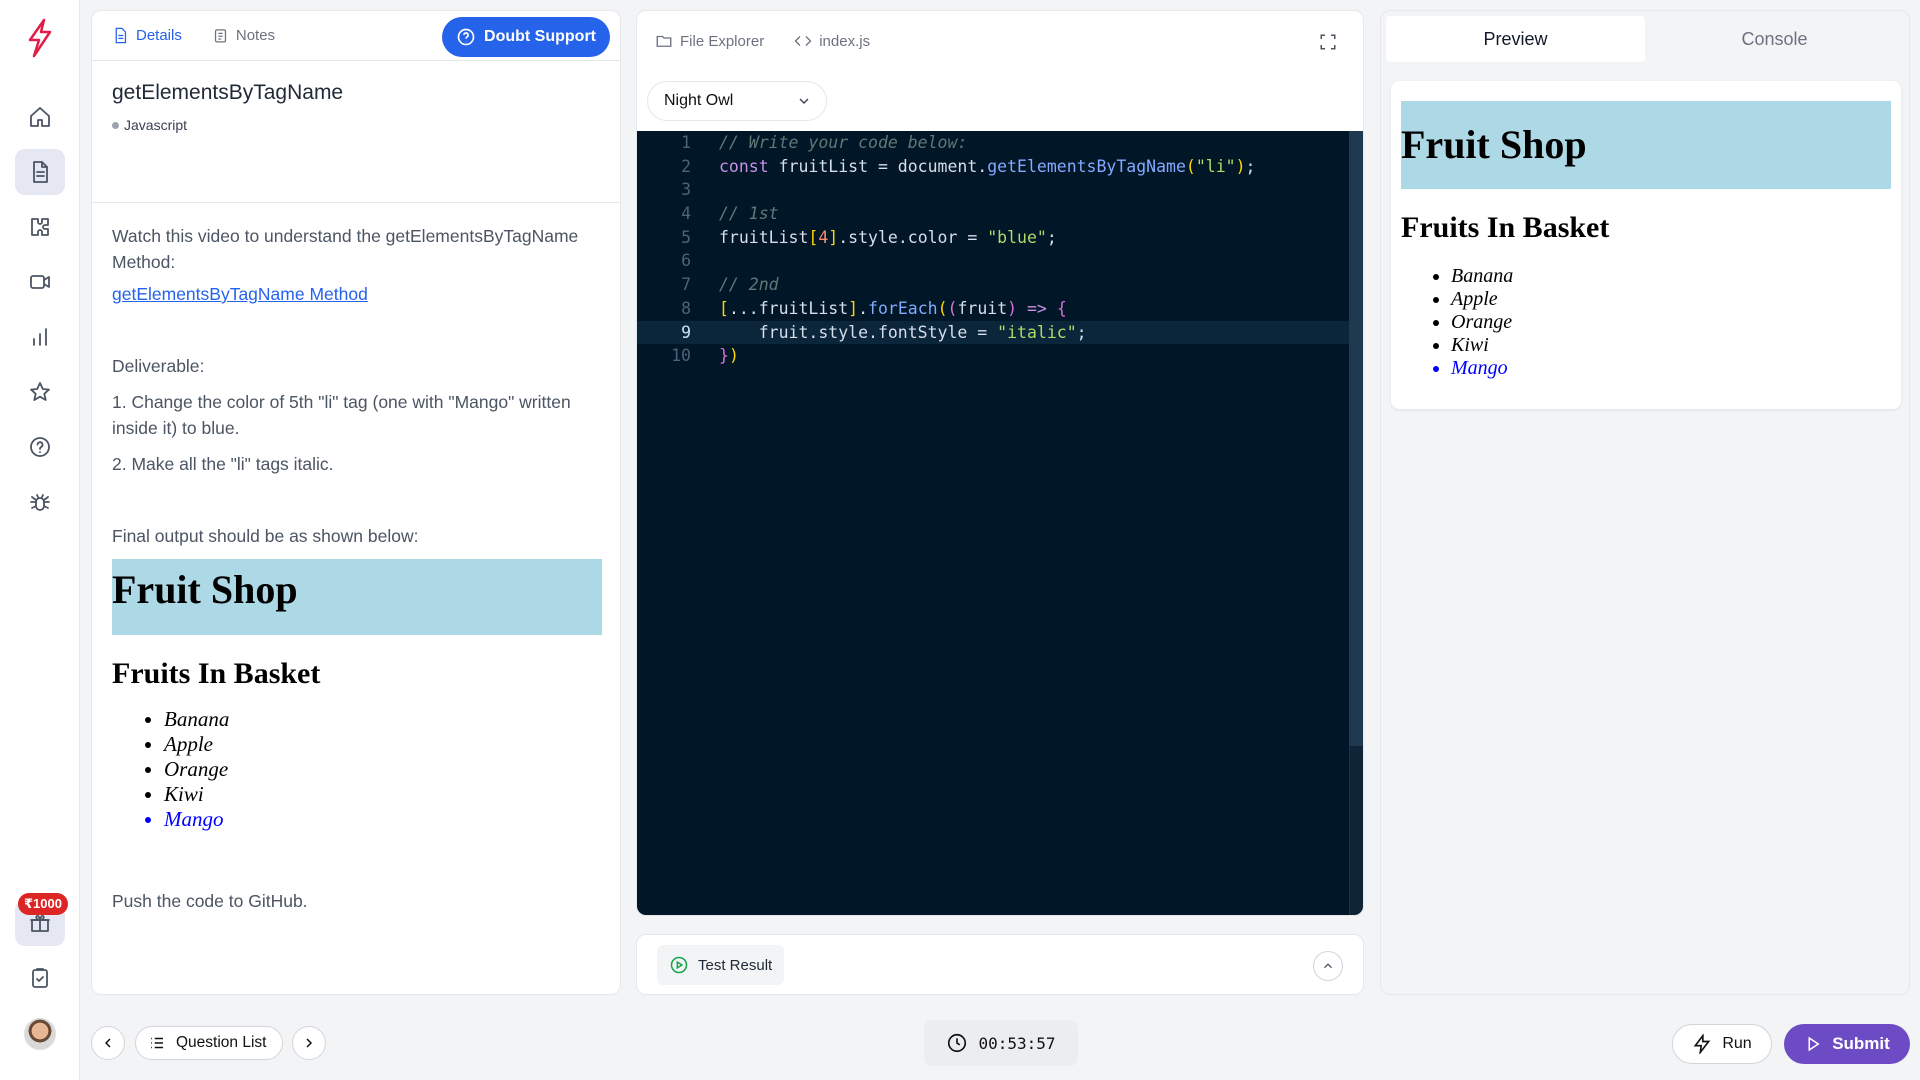  Describe the element at coordinates (957, 1043) in the screenshot. I see `clock-icon` at that location.